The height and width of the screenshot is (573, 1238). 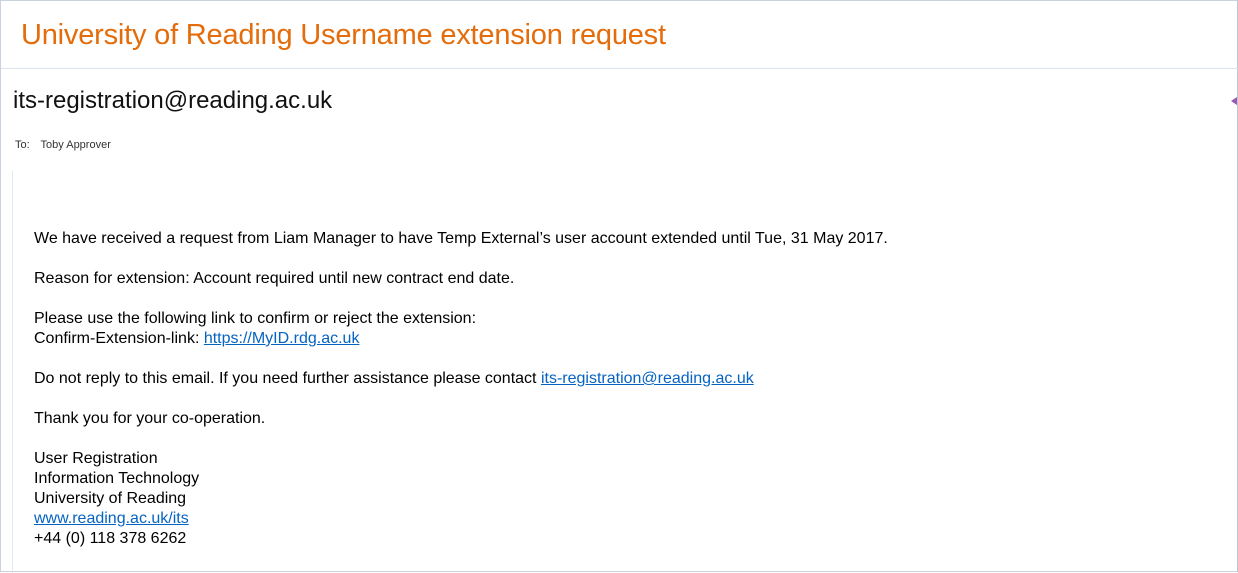 What do you see at coordinates (12, 372) in the screenshot?
I see `body-left-border` at bounding box center [12, 372].